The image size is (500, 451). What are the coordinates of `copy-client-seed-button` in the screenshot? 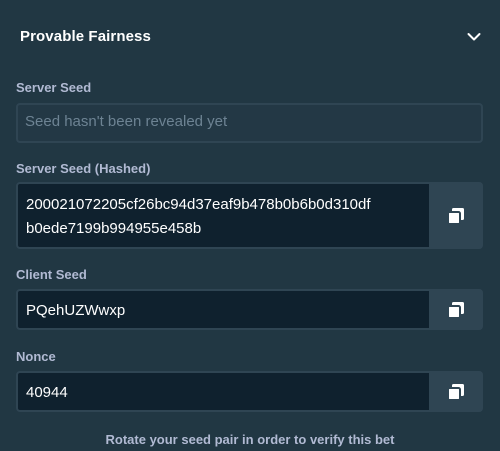 It's located at (456, 309).